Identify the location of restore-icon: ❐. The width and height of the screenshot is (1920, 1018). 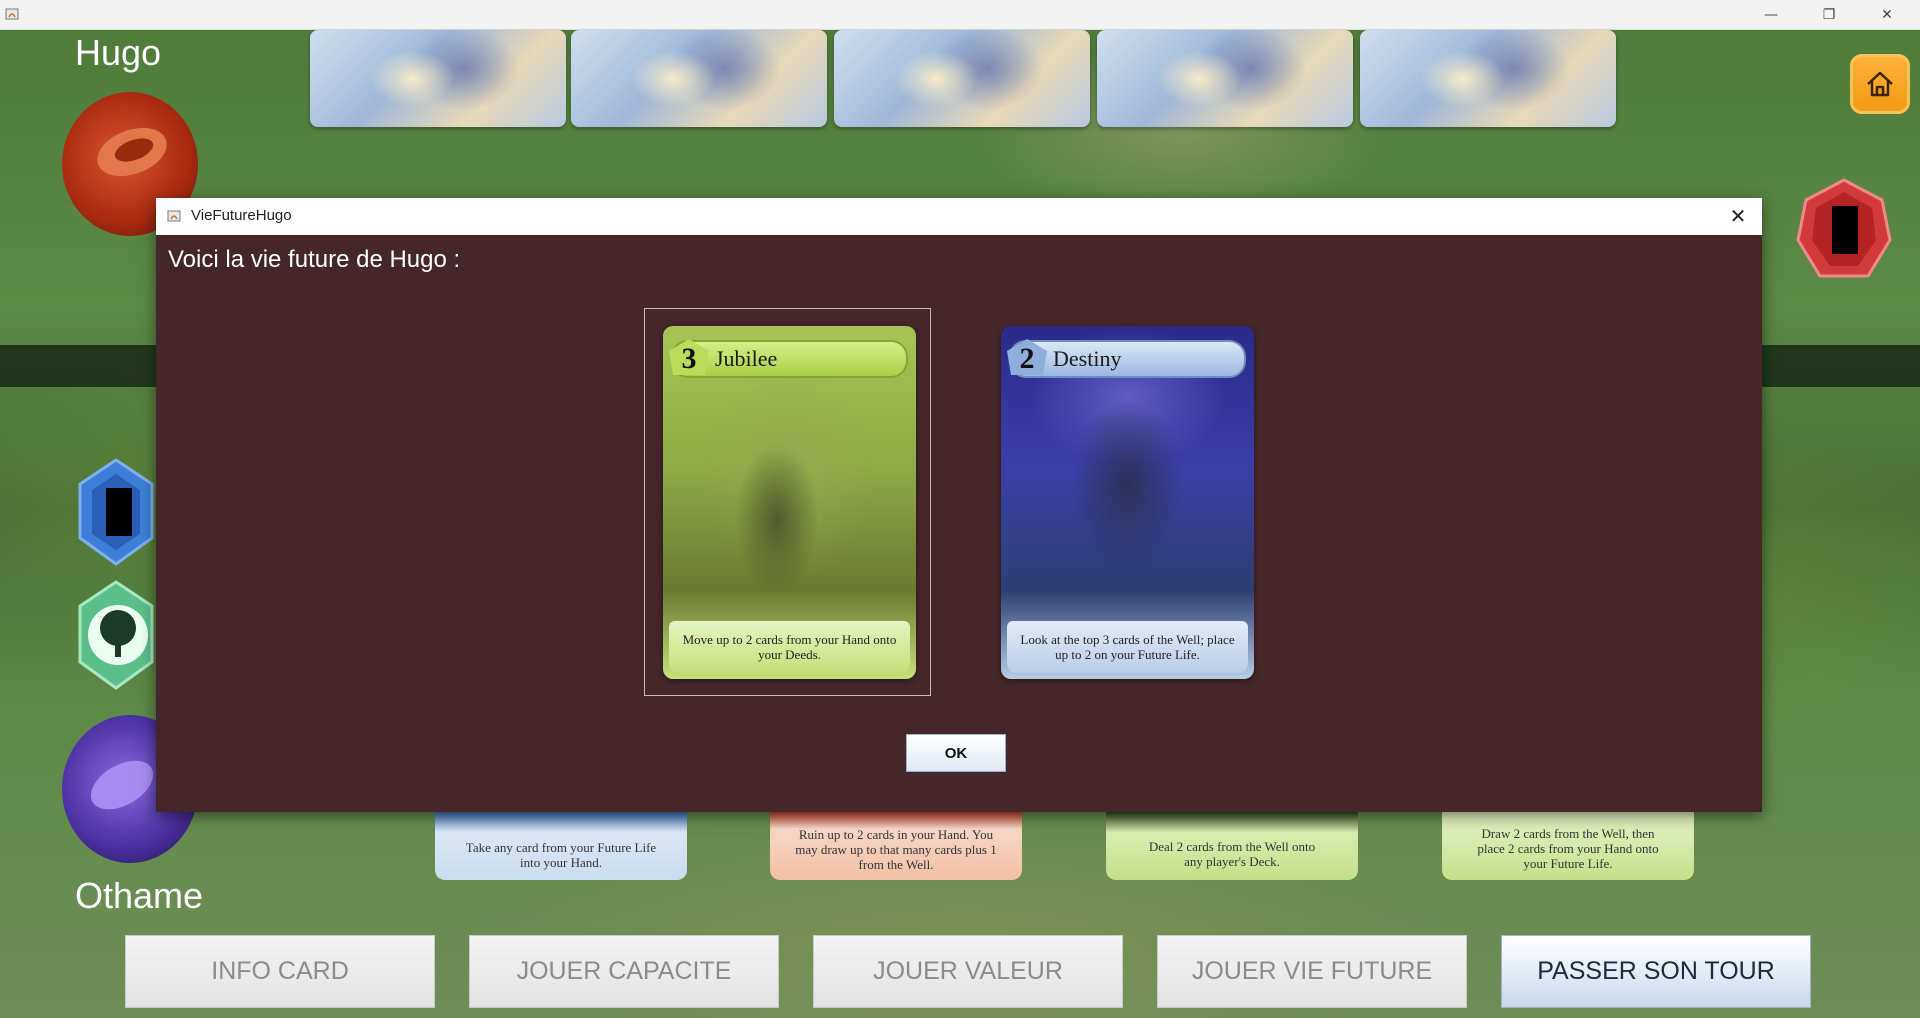
(1829, 14).